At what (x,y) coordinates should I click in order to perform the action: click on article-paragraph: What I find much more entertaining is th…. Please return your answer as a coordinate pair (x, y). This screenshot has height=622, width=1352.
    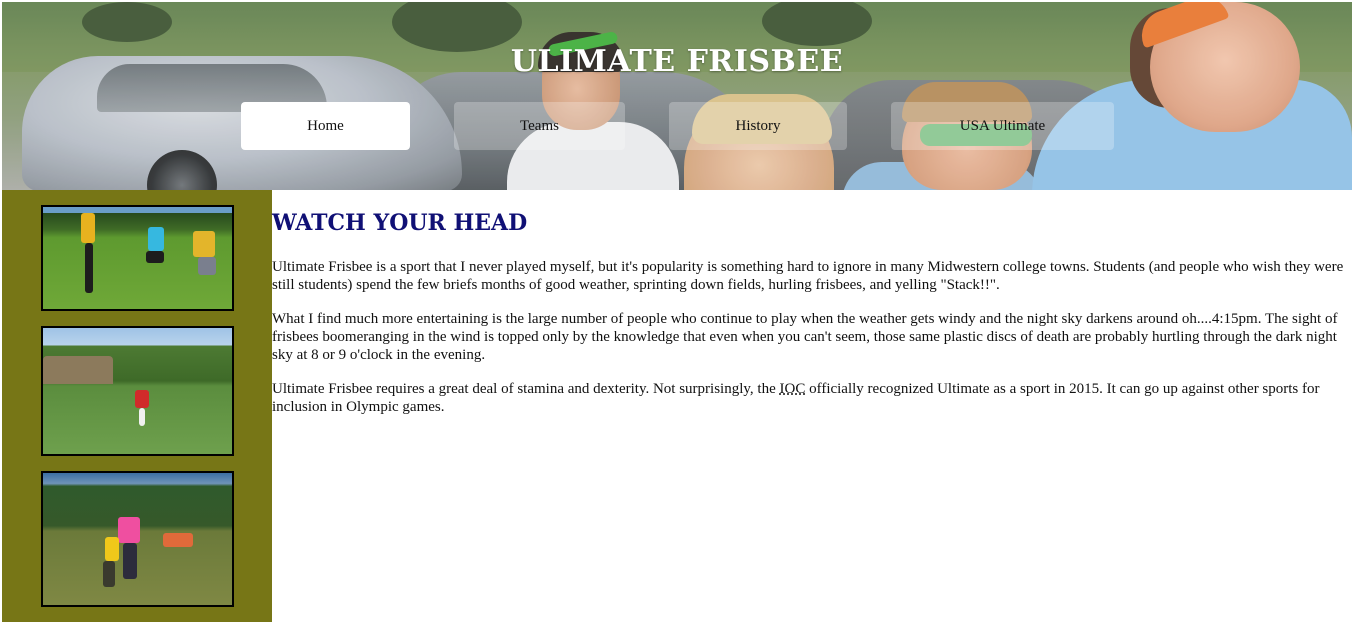
    Looking at the image, I should click on (805, 337).